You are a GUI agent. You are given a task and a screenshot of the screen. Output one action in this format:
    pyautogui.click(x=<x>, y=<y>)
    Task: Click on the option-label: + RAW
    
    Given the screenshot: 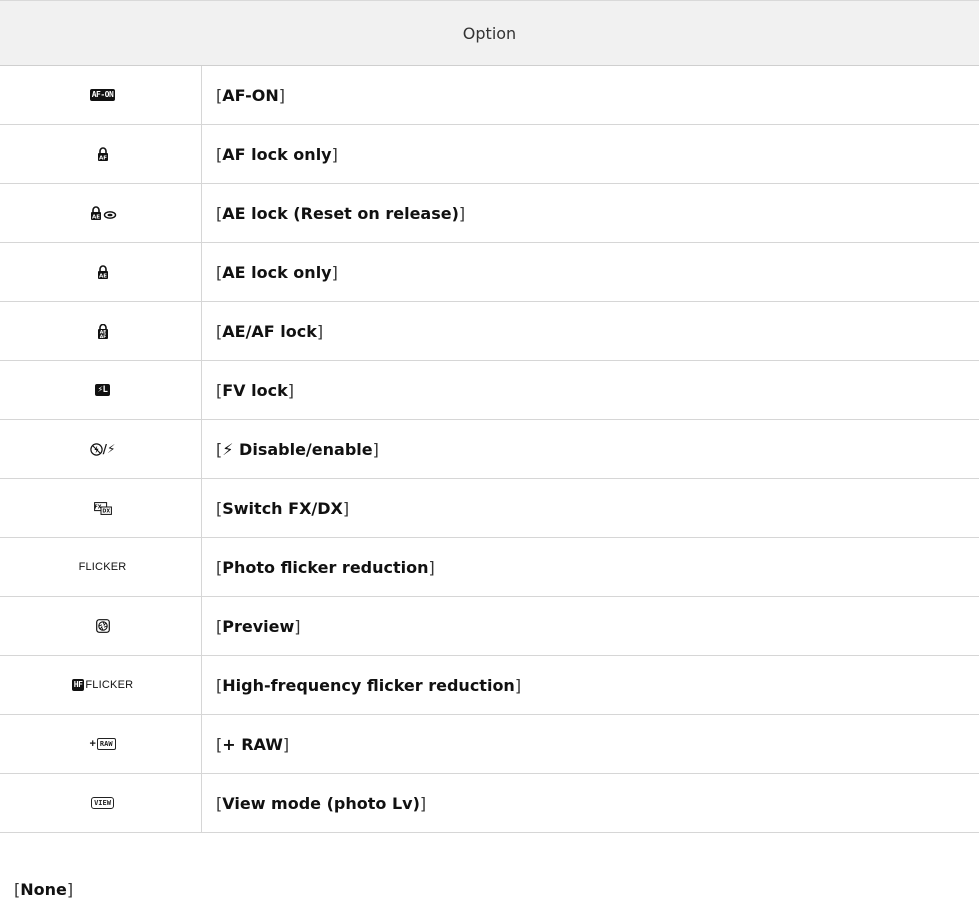 What is the action you would take?
    pyautogui.click(x=252, y=744)
    